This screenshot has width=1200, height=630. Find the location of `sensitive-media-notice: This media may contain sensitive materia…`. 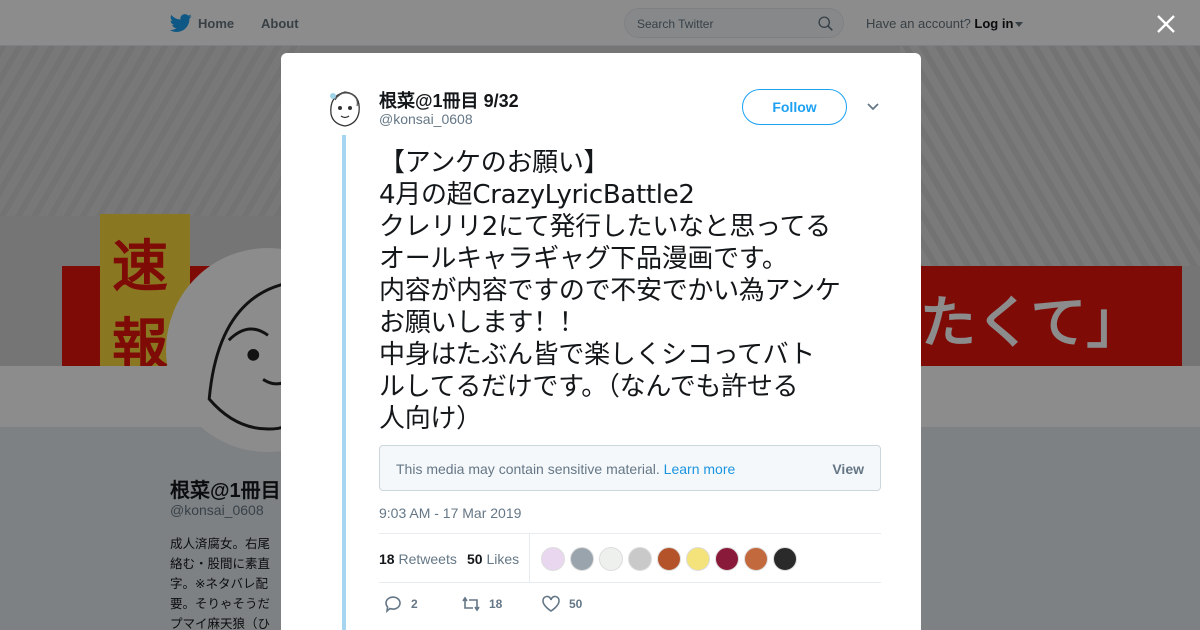

sensitive-media-notice: This media may contain sensitive materia… is located at coordinates (630, 468).